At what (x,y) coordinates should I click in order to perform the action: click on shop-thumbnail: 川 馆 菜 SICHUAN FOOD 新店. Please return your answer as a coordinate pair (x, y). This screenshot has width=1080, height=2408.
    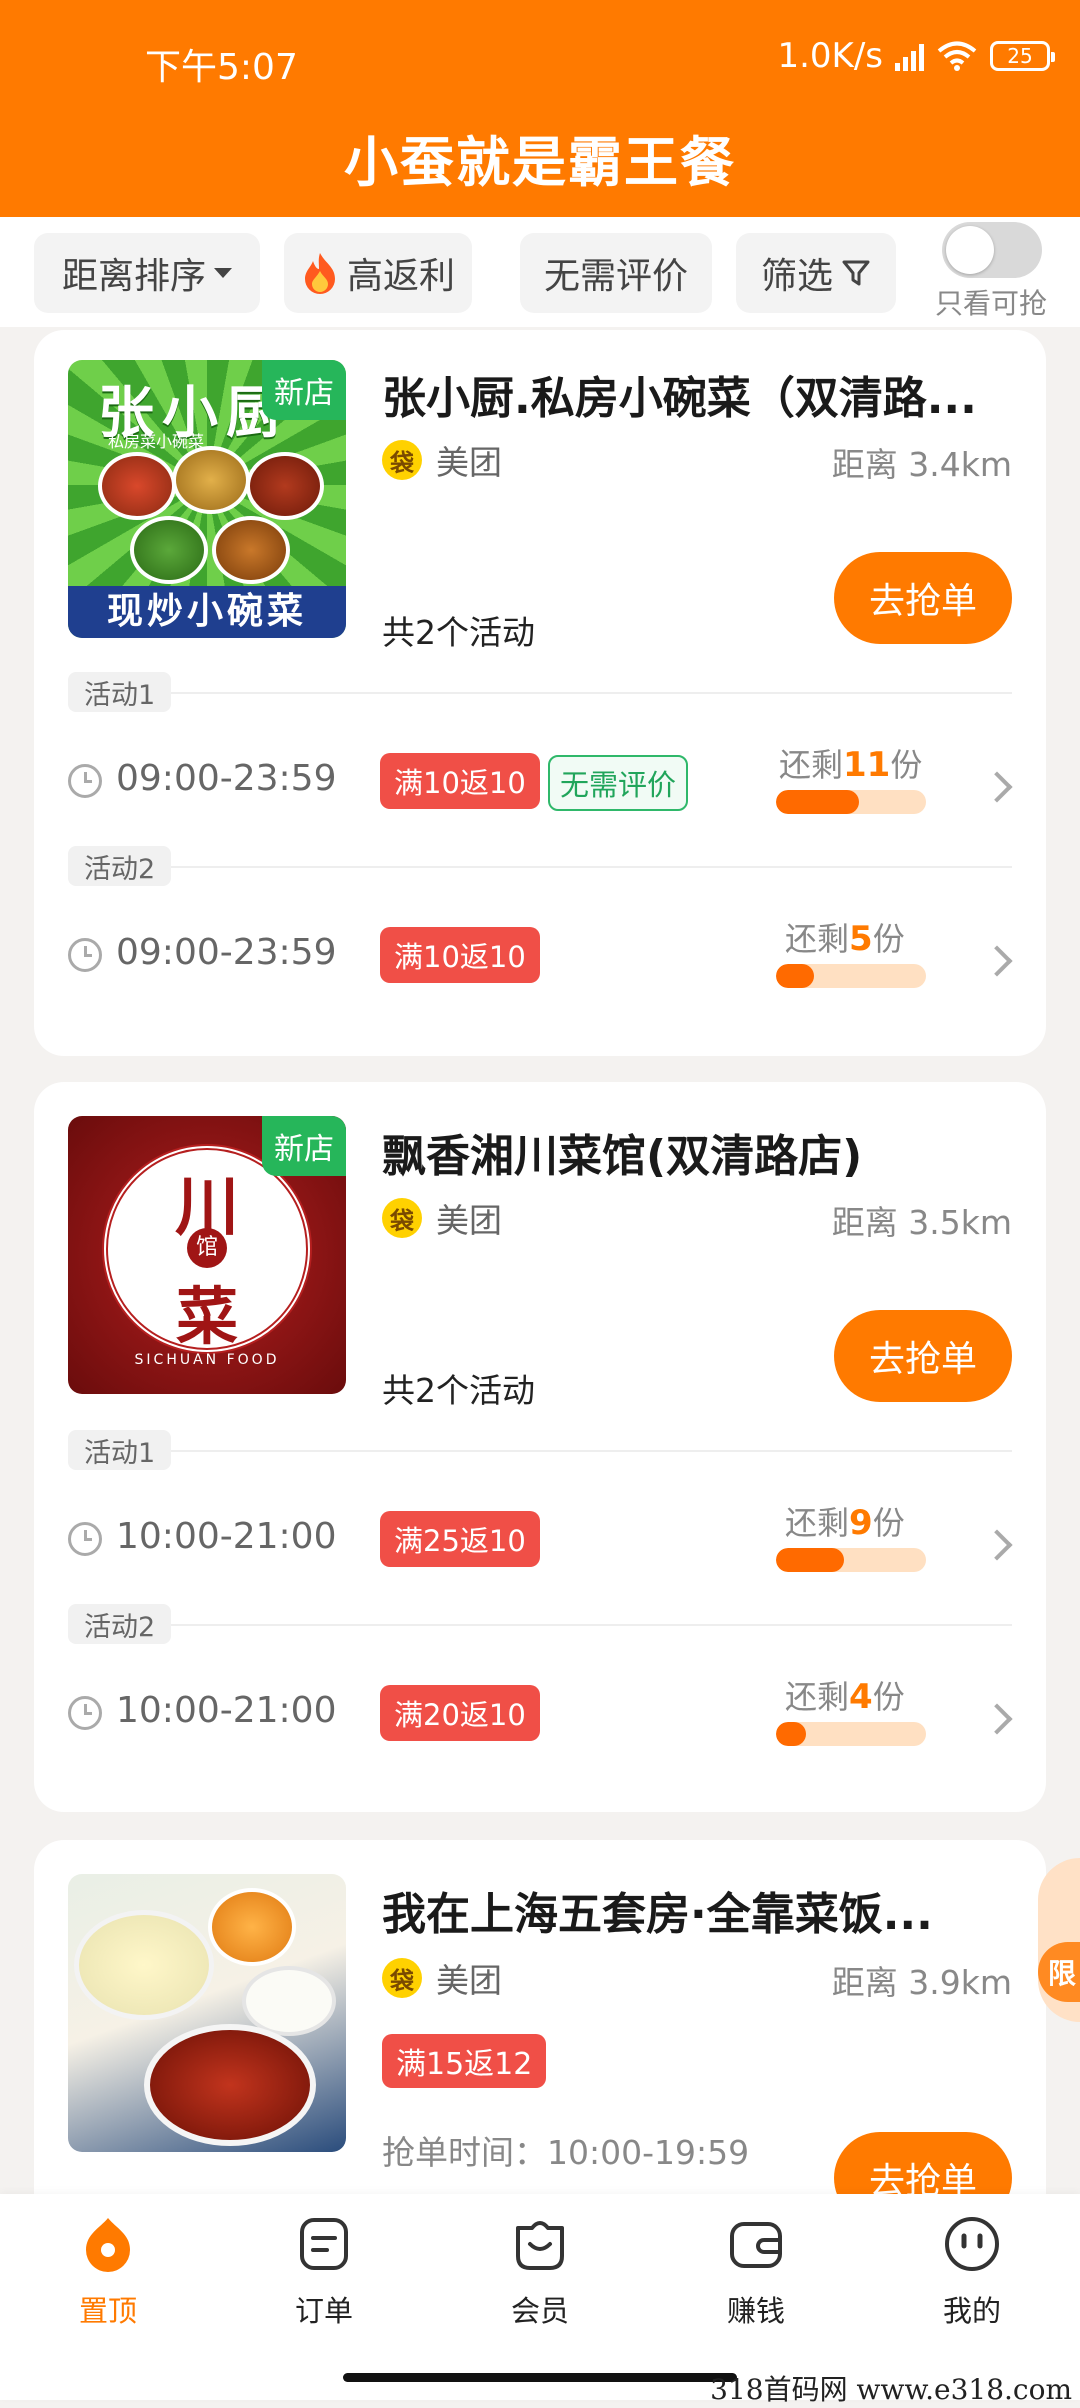
    Looking at the image, I should click on (207, 1255).